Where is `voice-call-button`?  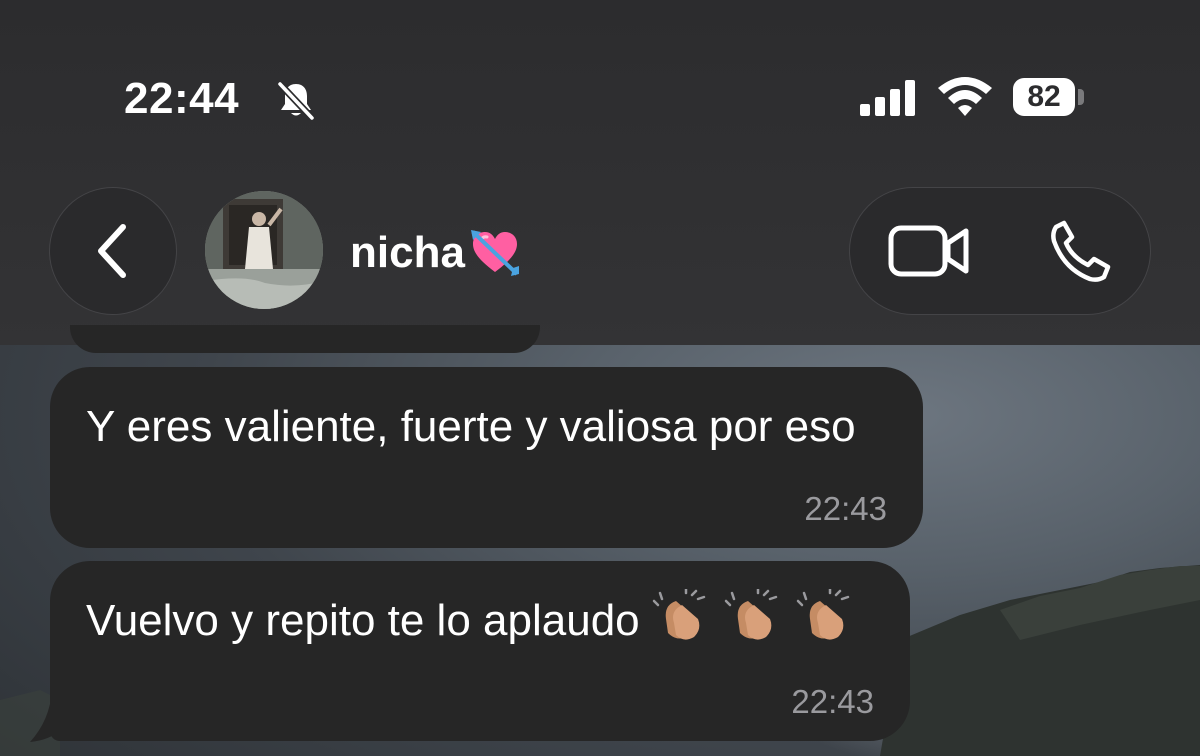
voice-call-button is located at coordinates (1080, 251).